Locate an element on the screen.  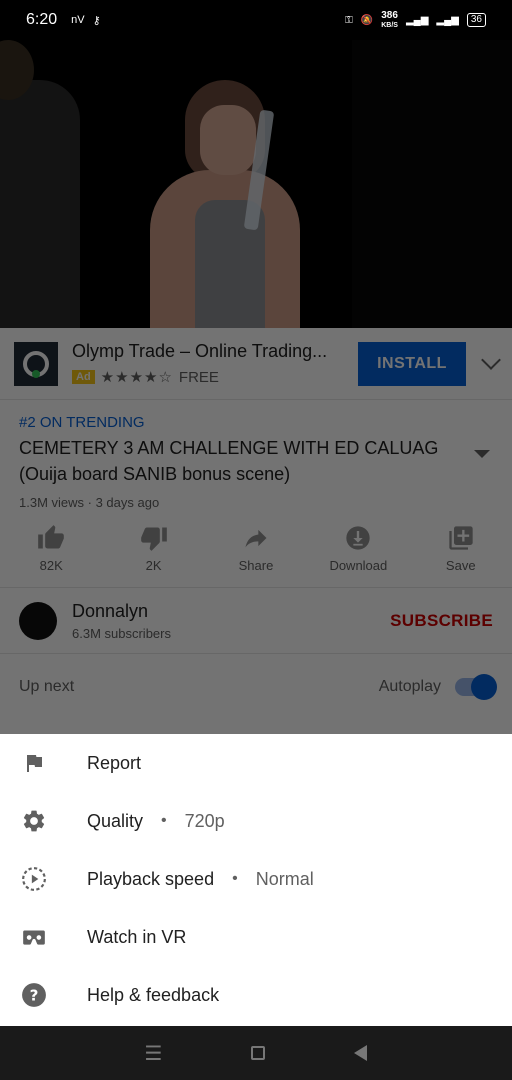
menu-item-quality: Quality • 720p is located at coordinates (256, 821).